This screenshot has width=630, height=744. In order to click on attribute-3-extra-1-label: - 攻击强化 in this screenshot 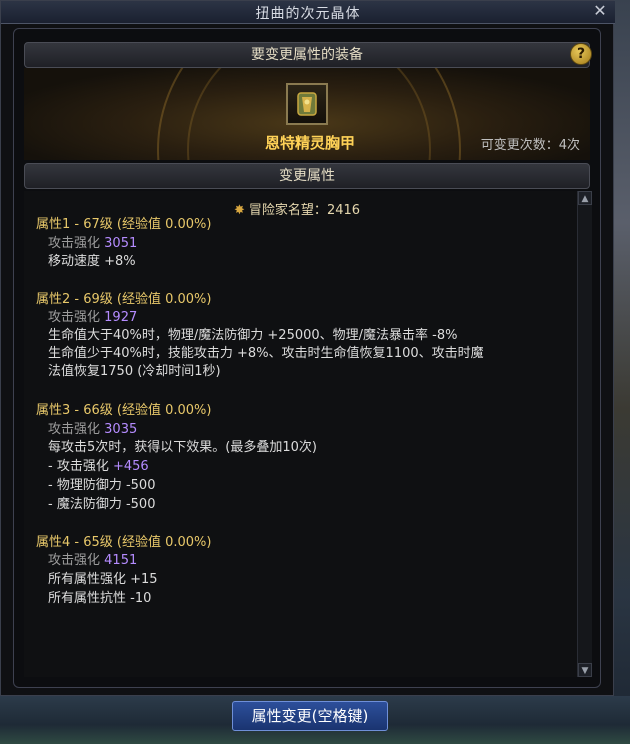, I will do `click(78, 466)`.